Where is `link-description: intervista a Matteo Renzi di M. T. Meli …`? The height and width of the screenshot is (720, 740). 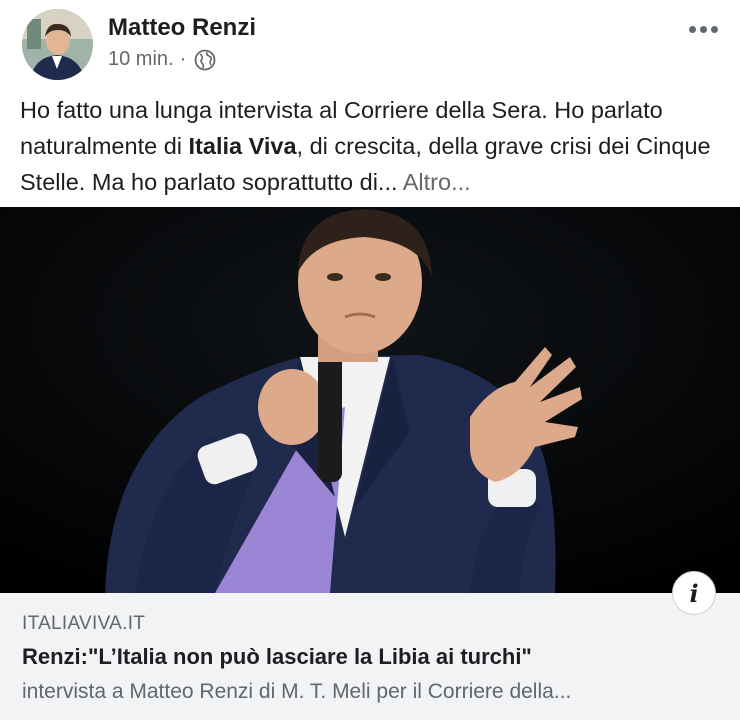
link-description: intervista a Matteo Renzi di M. T. Meli … is located at coordinates (297, 691).